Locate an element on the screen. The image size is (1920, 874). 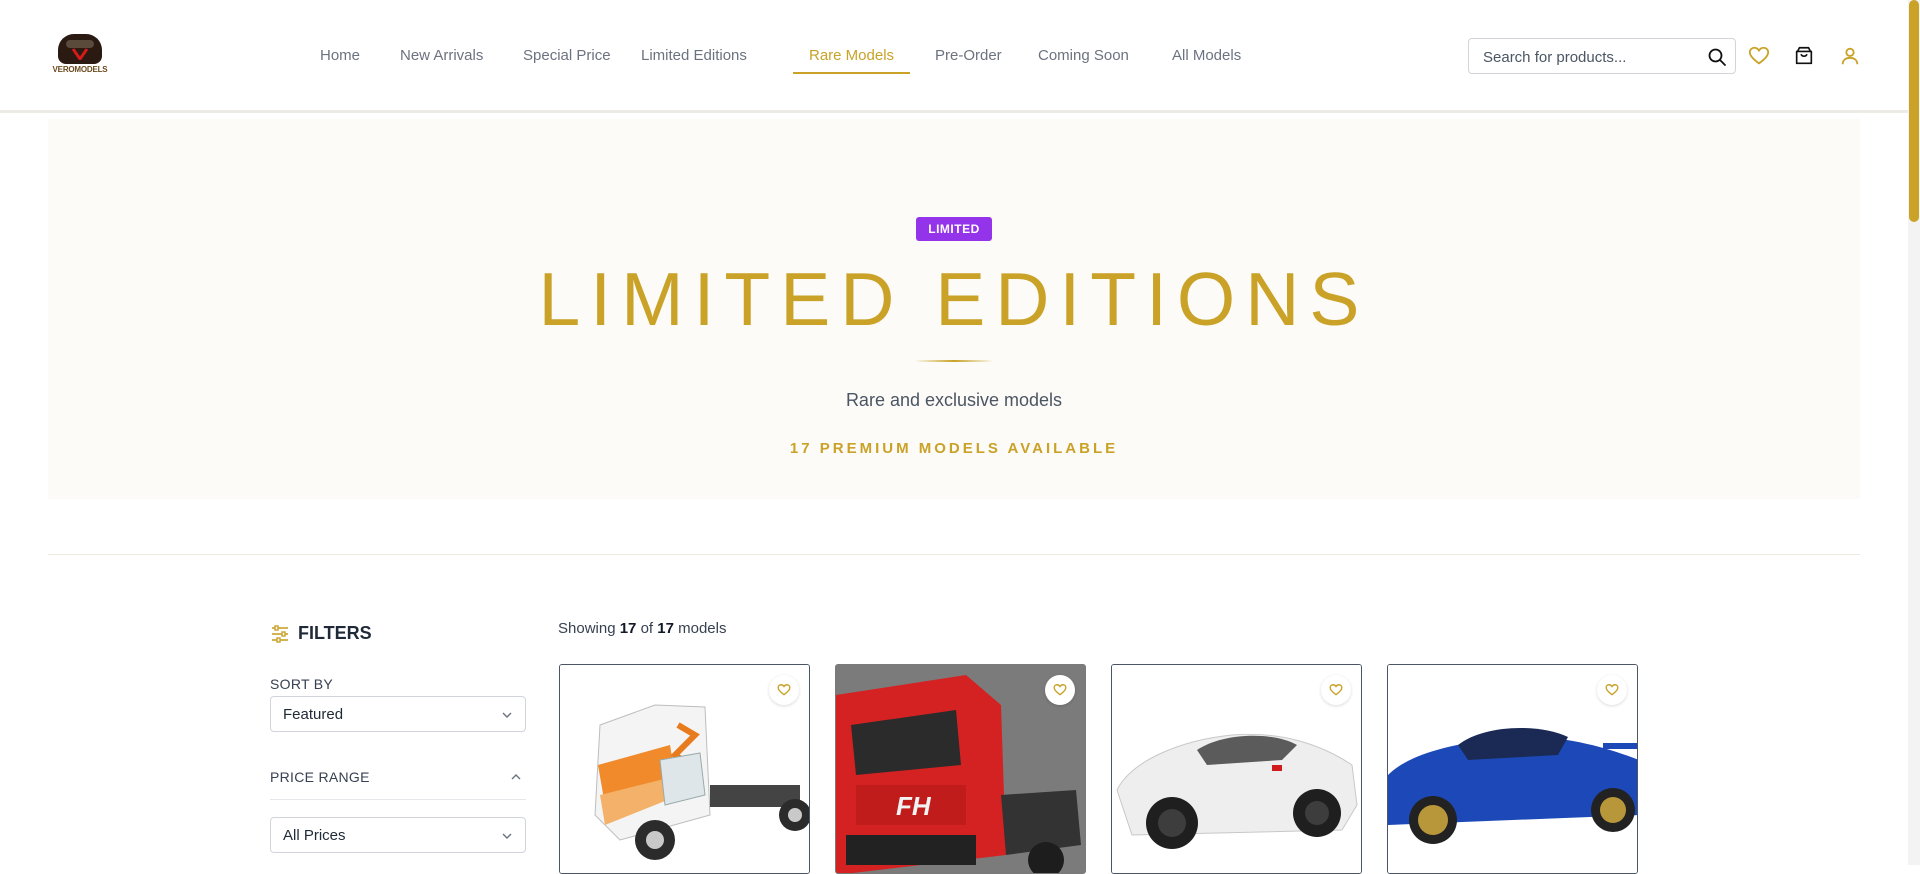
user-icon is located at coordinates (1850, 56).